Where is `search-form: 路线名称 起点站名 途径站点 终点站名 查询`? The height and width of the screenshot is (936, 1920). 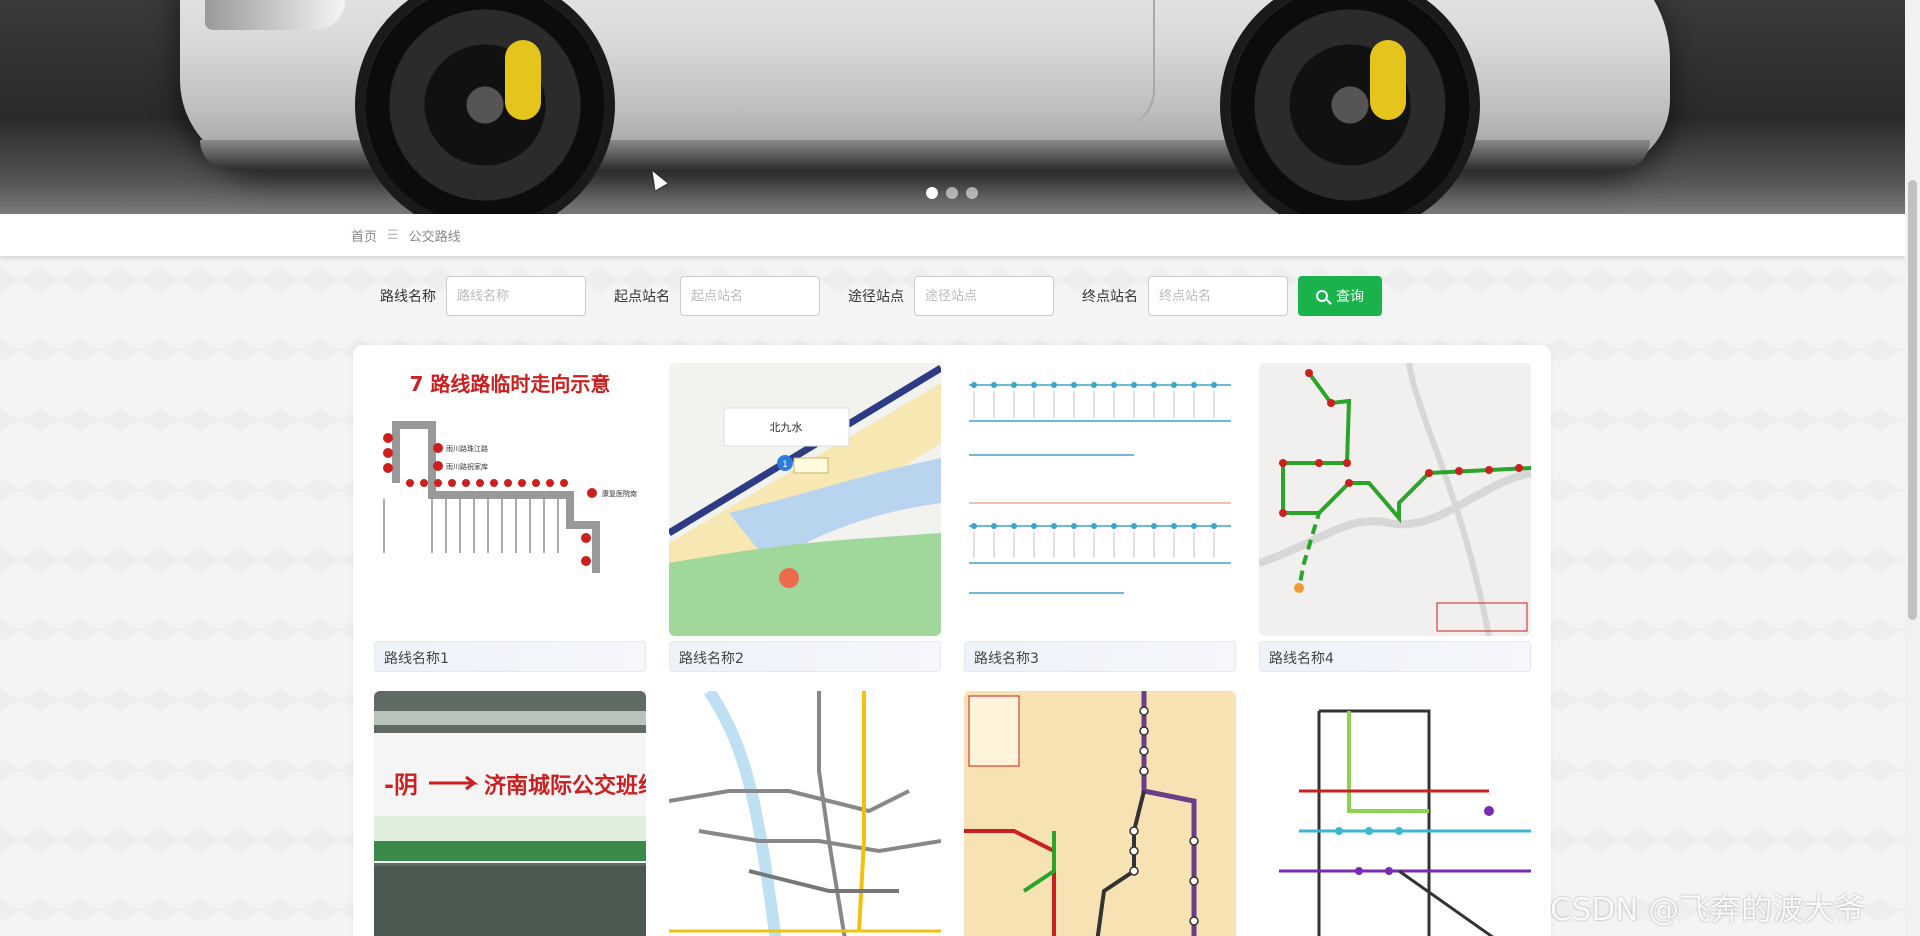
search-form: 路线名称 起点站名 途径站点 终点站名 查询 is located at coordinates (881, 296).